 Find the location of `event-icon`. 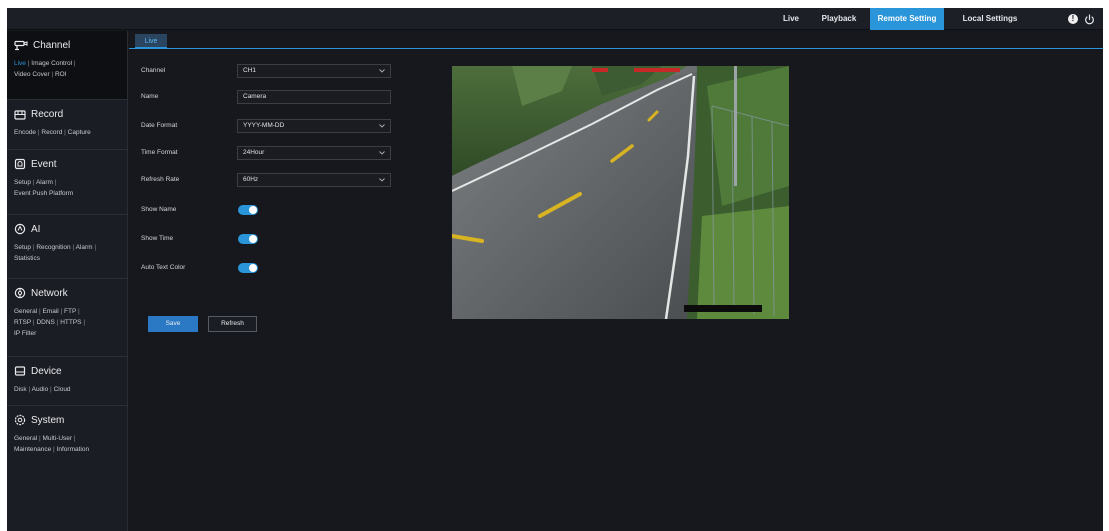

event-icon is located at coordinates (20, 164).